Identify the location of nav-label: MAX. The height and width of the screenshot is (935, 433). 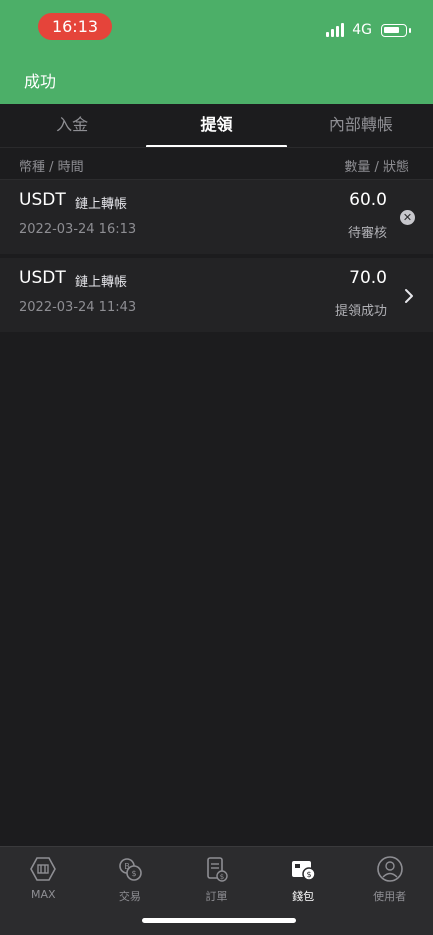
(43, 894).